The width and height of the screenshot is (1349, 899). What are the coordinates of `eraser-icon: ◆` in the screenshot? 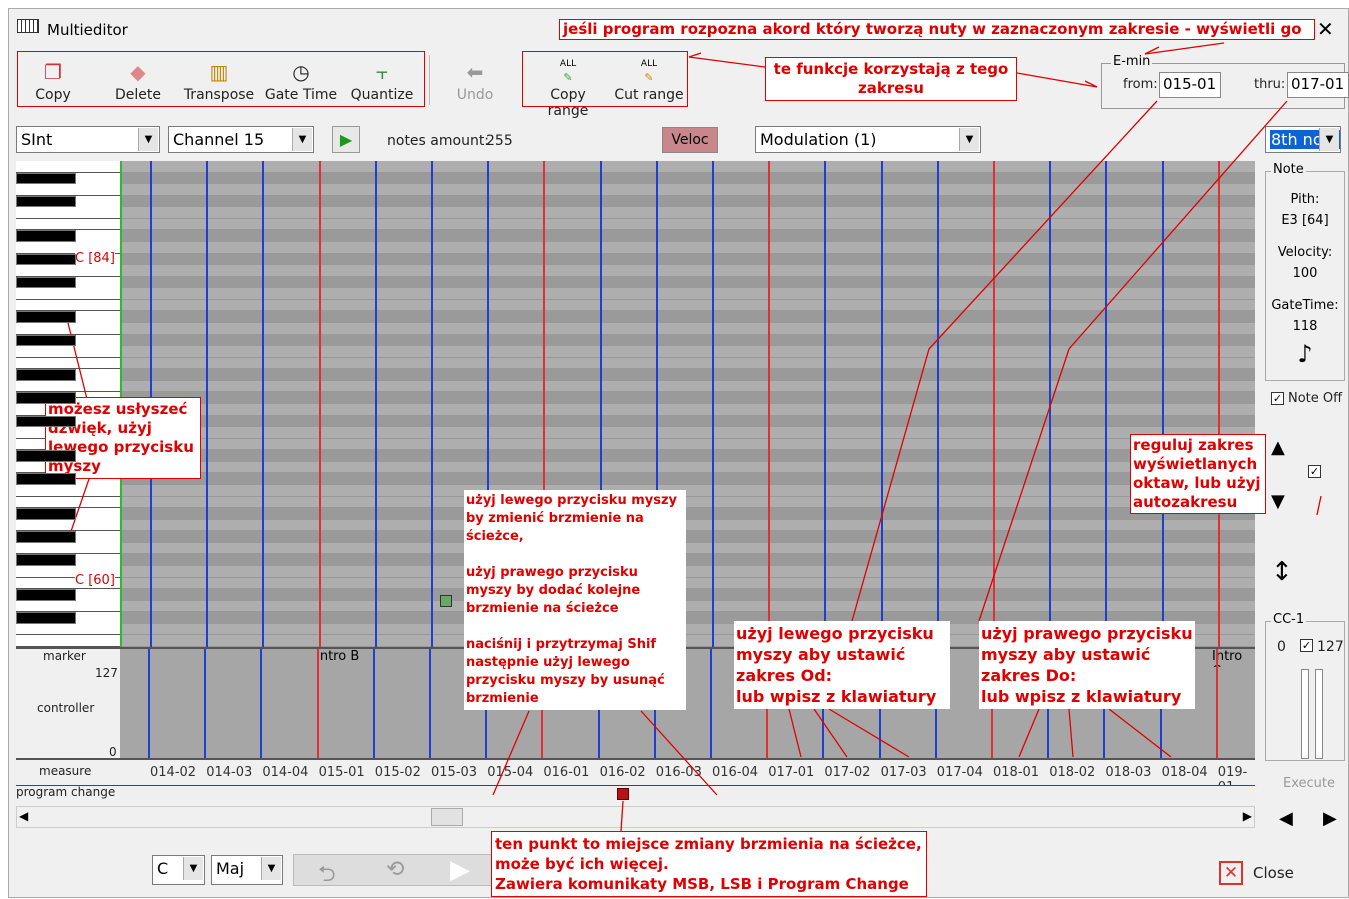 It's located at (138, 72).